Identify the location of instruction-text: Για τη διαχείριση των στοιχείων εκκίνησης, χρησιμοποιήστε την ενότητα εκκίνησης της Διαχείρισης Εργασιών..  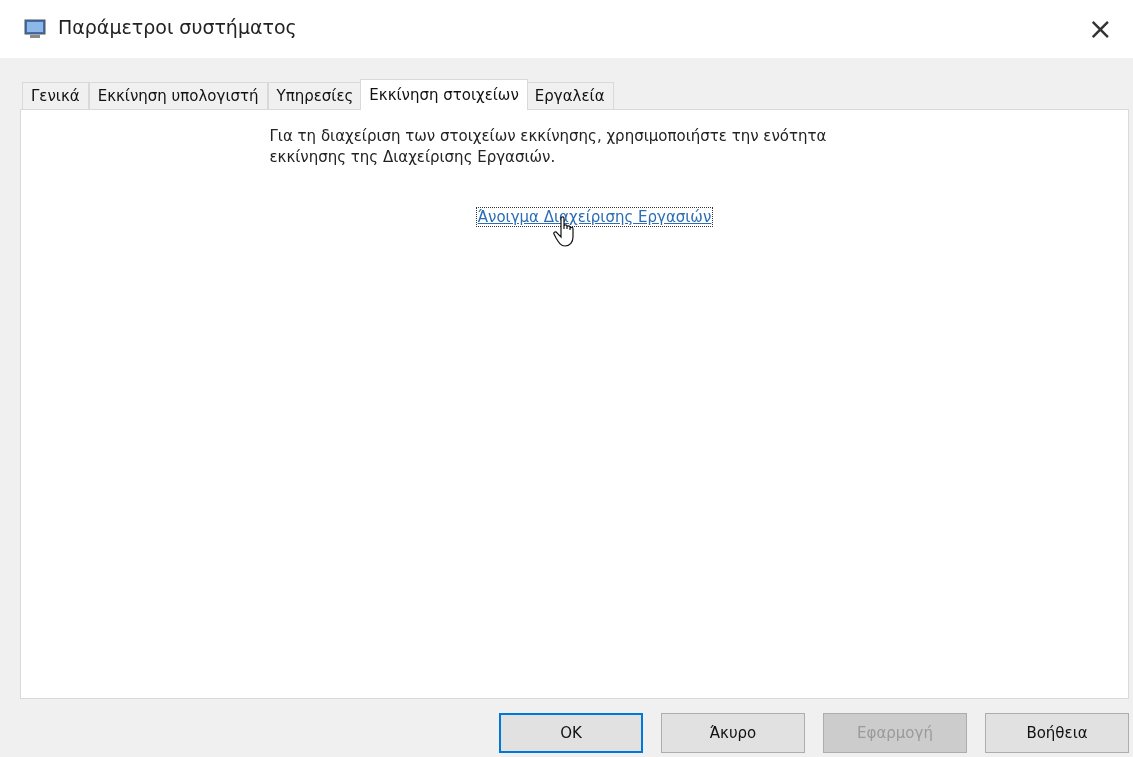
(548, 147).